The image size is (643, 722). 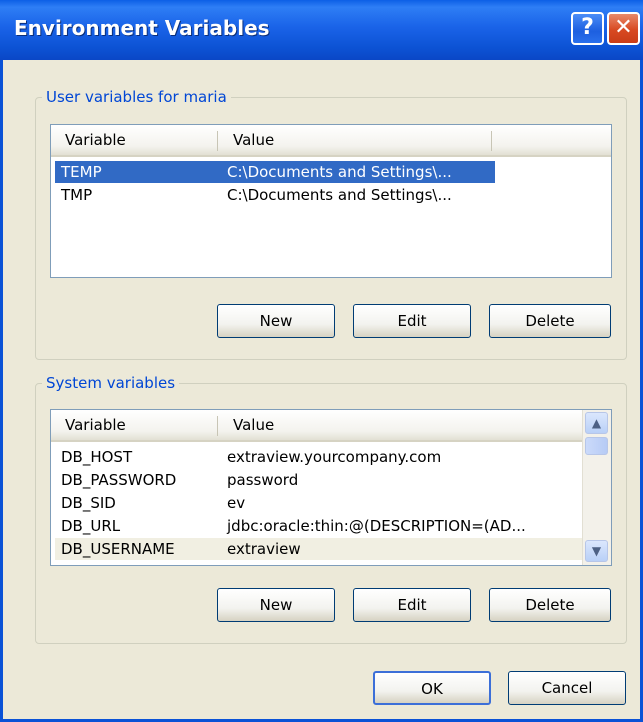 What do you see at coordinates (77, 195) in the screenshot?
I see `variable-name: TMP` at bounding box center [77, 195].